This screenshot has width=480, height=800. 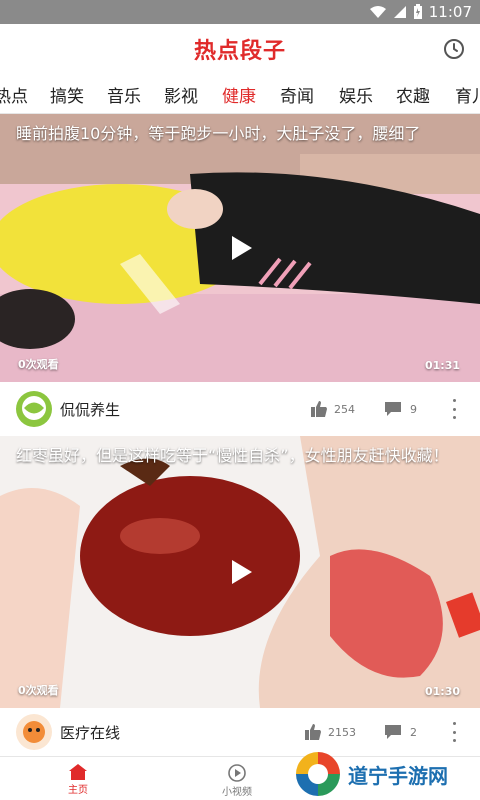 What do you see at coordinates (124, 94) in the screenshot?
I see `tab-music: 音乐` at bounding box center [124, 94].